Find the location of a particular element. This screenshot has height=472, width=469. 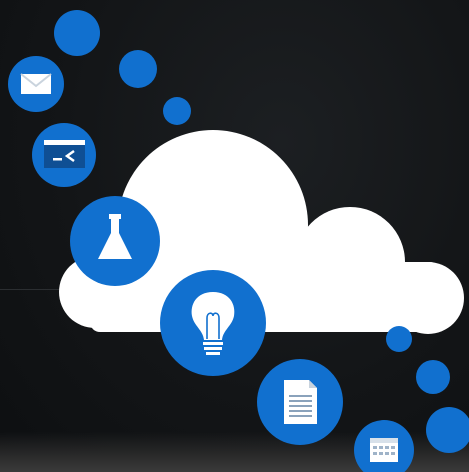

calendar-icon is located at coordinates (384, 450).